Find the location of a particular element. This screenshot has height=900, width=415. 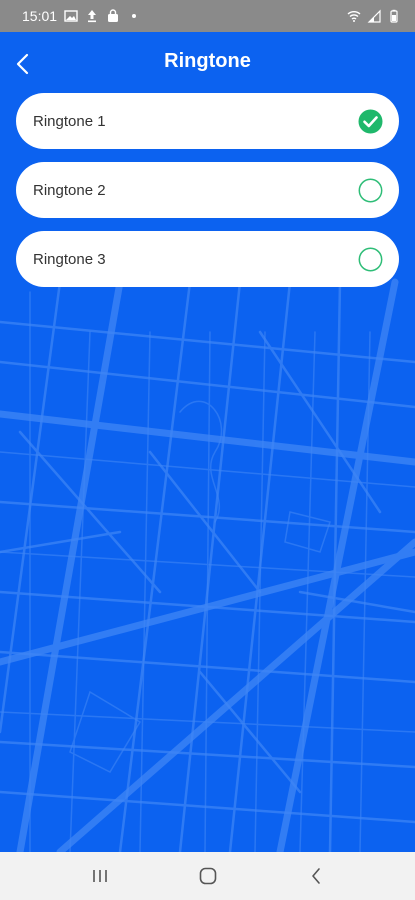

ringtone-item-2: Ringtone 2 is located at coordinates (207, 190).